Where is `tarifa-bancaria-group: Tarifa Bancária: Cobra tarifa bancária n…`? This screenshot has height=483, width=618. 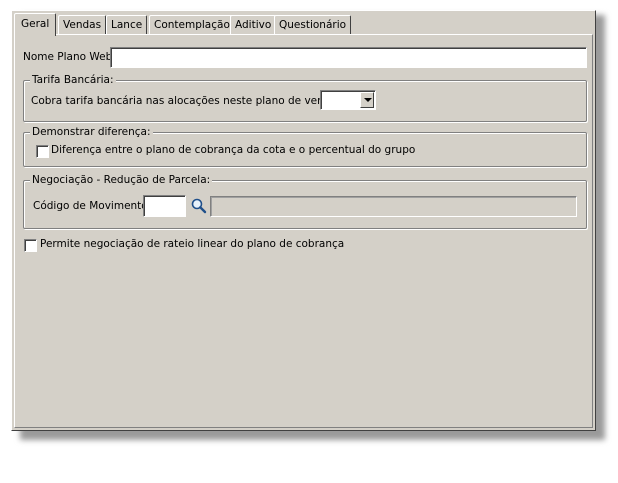
tarifa-bancaria-group: Tarifa Bancária: Cobra tarifa bancária n… is located at coordinates (305, 98).